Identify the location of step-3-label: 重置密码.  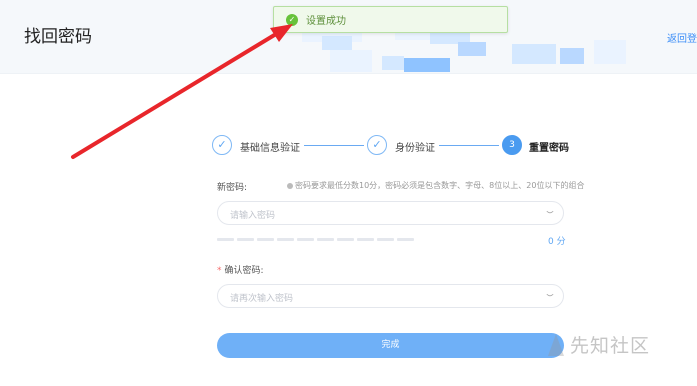
(549, 148).